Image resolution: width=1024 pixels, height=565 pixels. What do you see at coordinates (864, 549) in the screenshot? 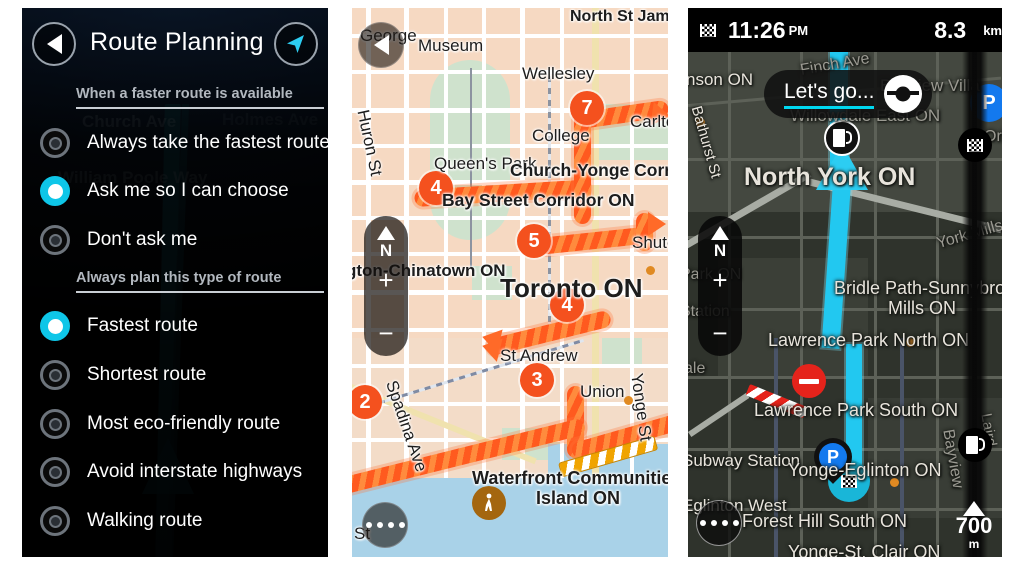
I see `map-label: Yonge-St. Clair ON` at bounding box center [864, 549].